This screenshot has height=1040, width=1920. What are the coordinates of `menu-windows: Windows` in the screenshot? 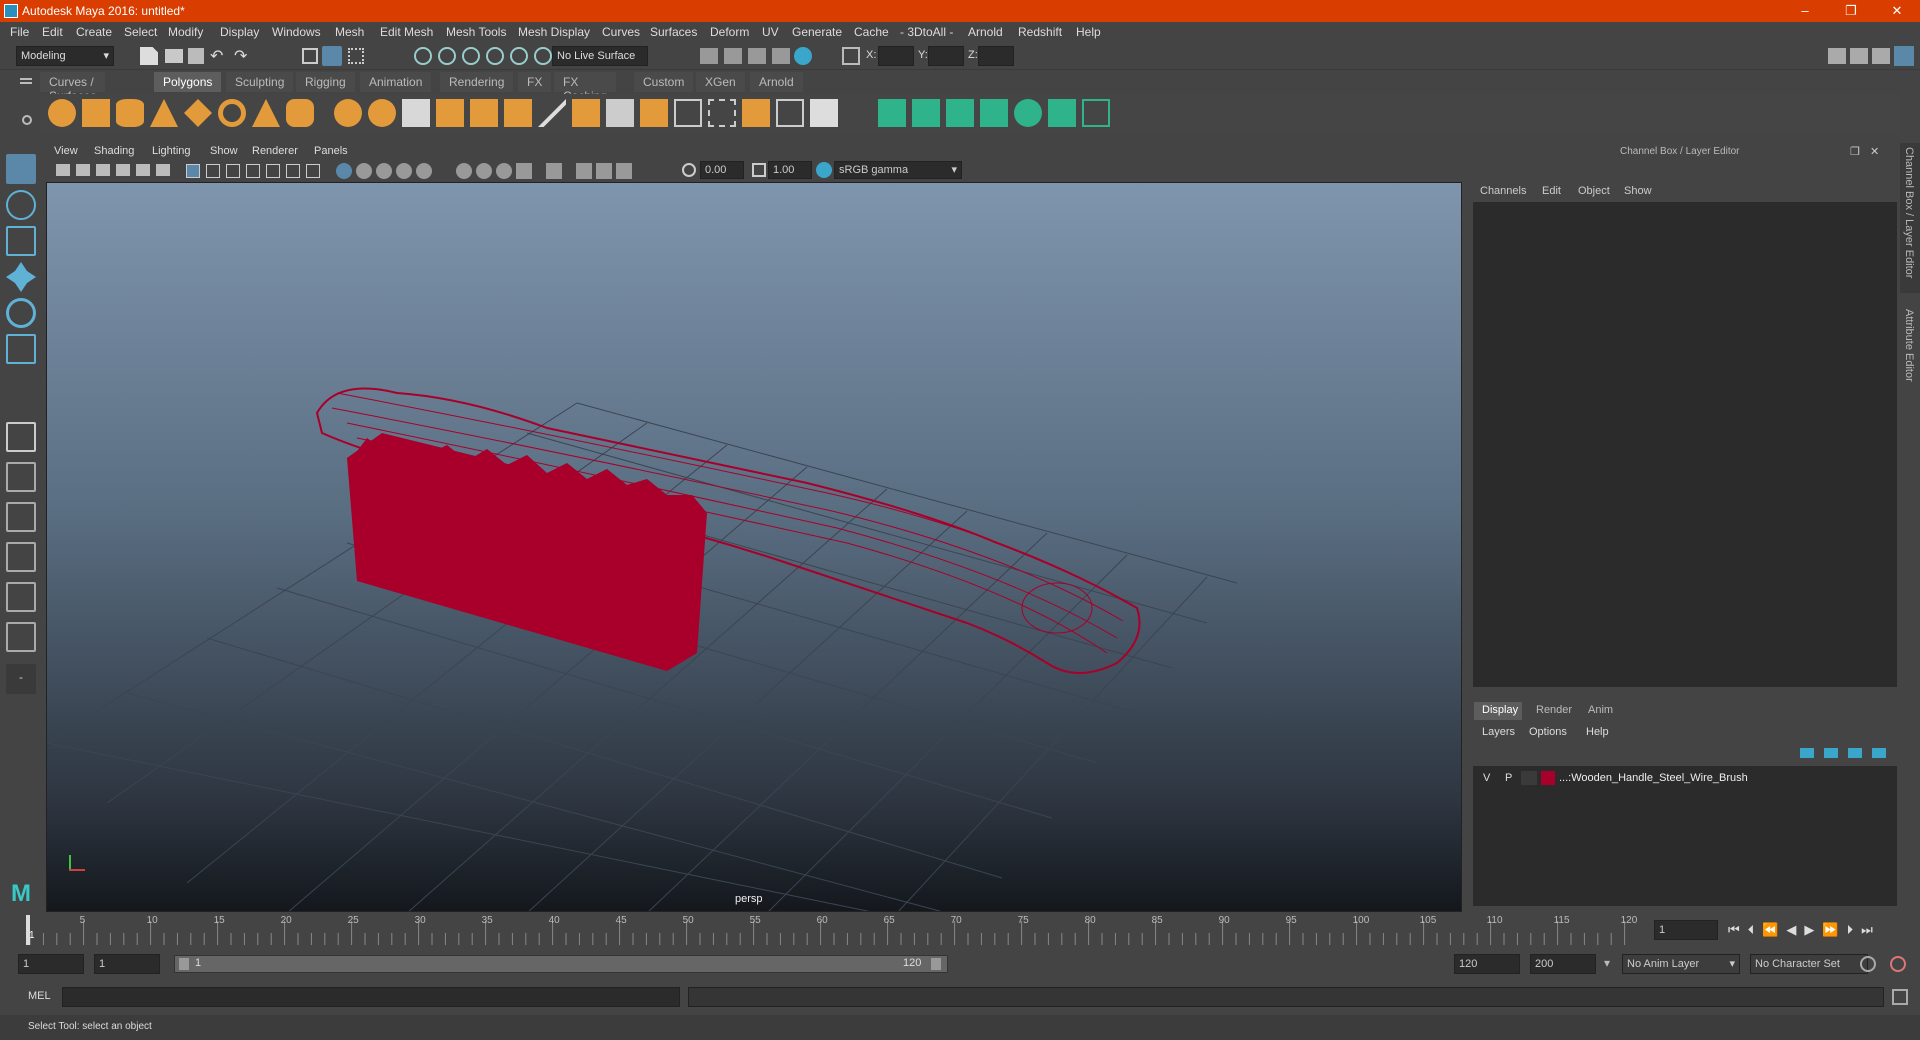 It's located at (296, 32).